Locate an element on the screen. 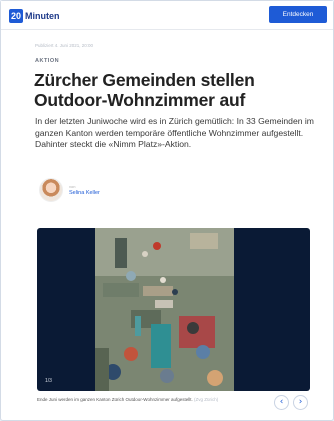 The height and width of the screenshot is (421, 334). gallery-prev-button: ‹ is located at coordinates (281, 402).